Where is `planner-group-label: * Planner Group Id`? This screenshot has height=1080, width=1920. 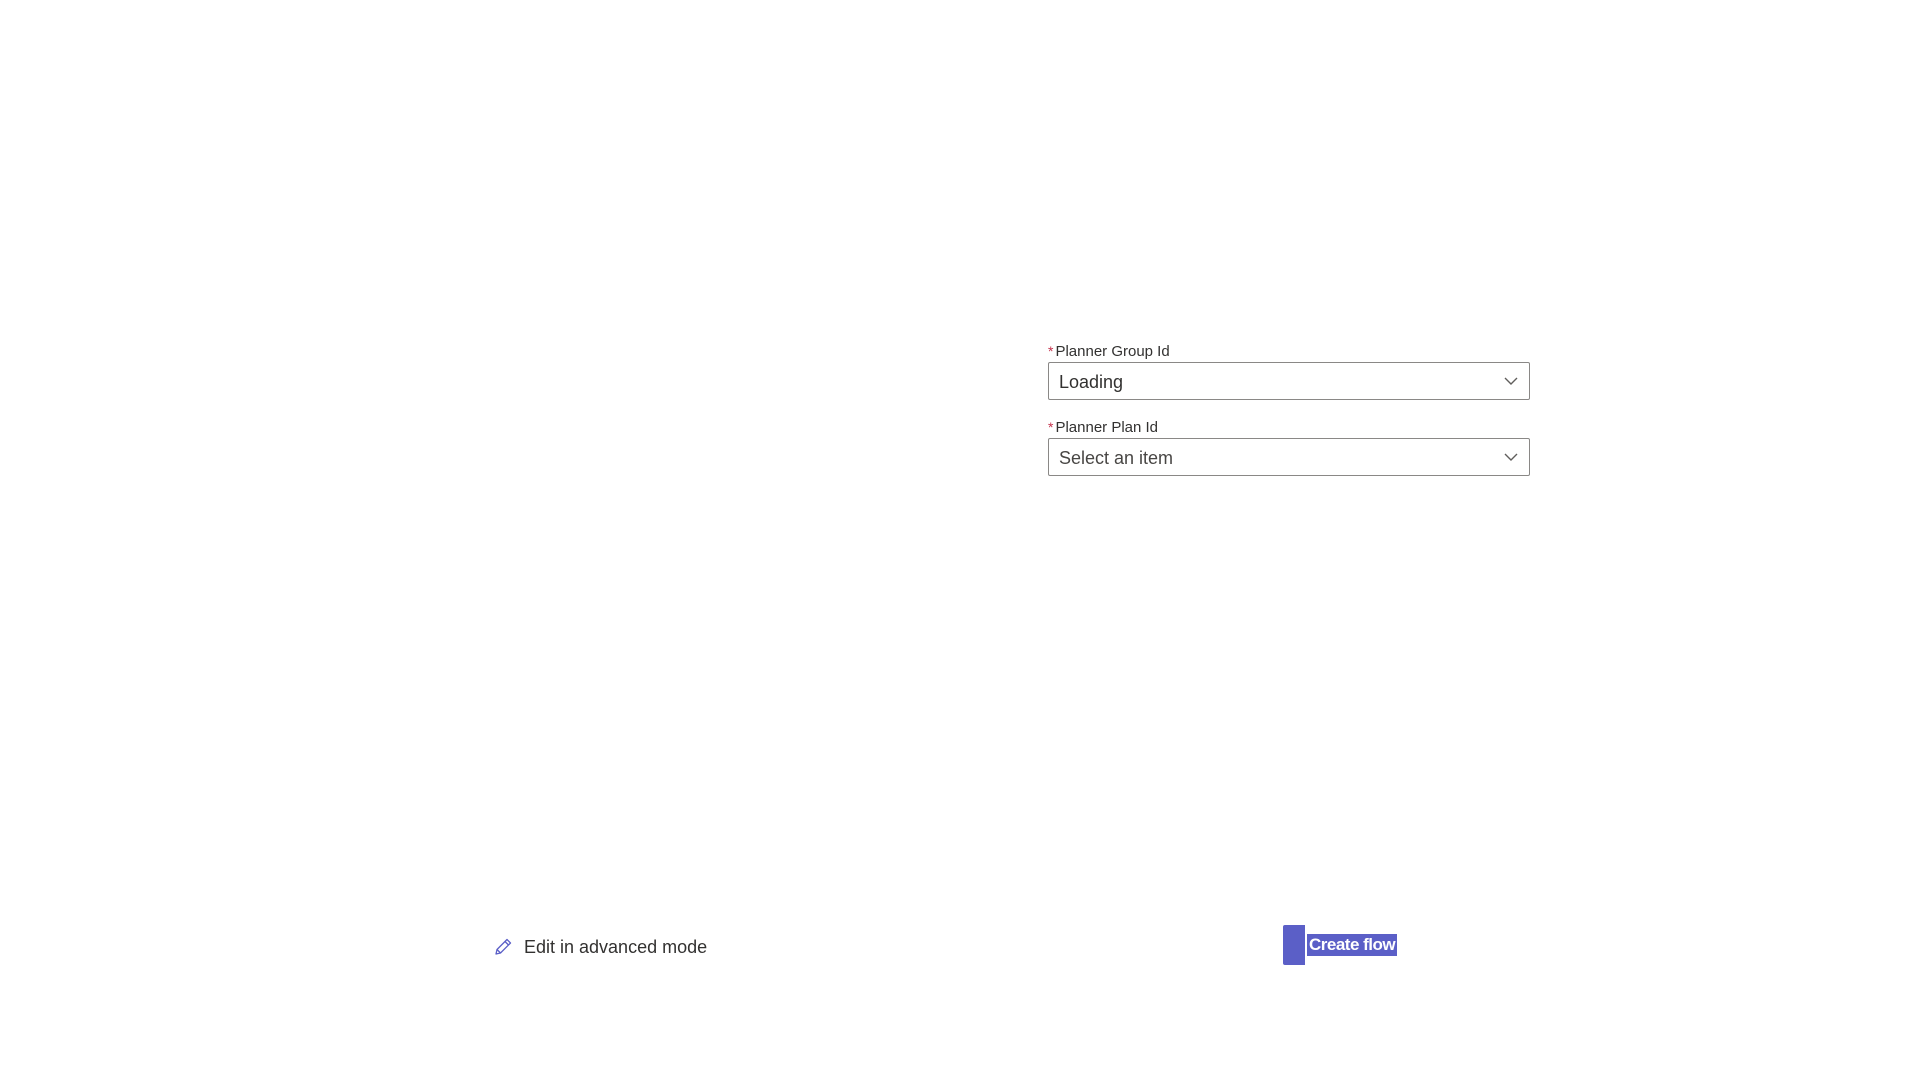 planner-group-label: * Planner Group Id is located at coordinates (1290, 351).